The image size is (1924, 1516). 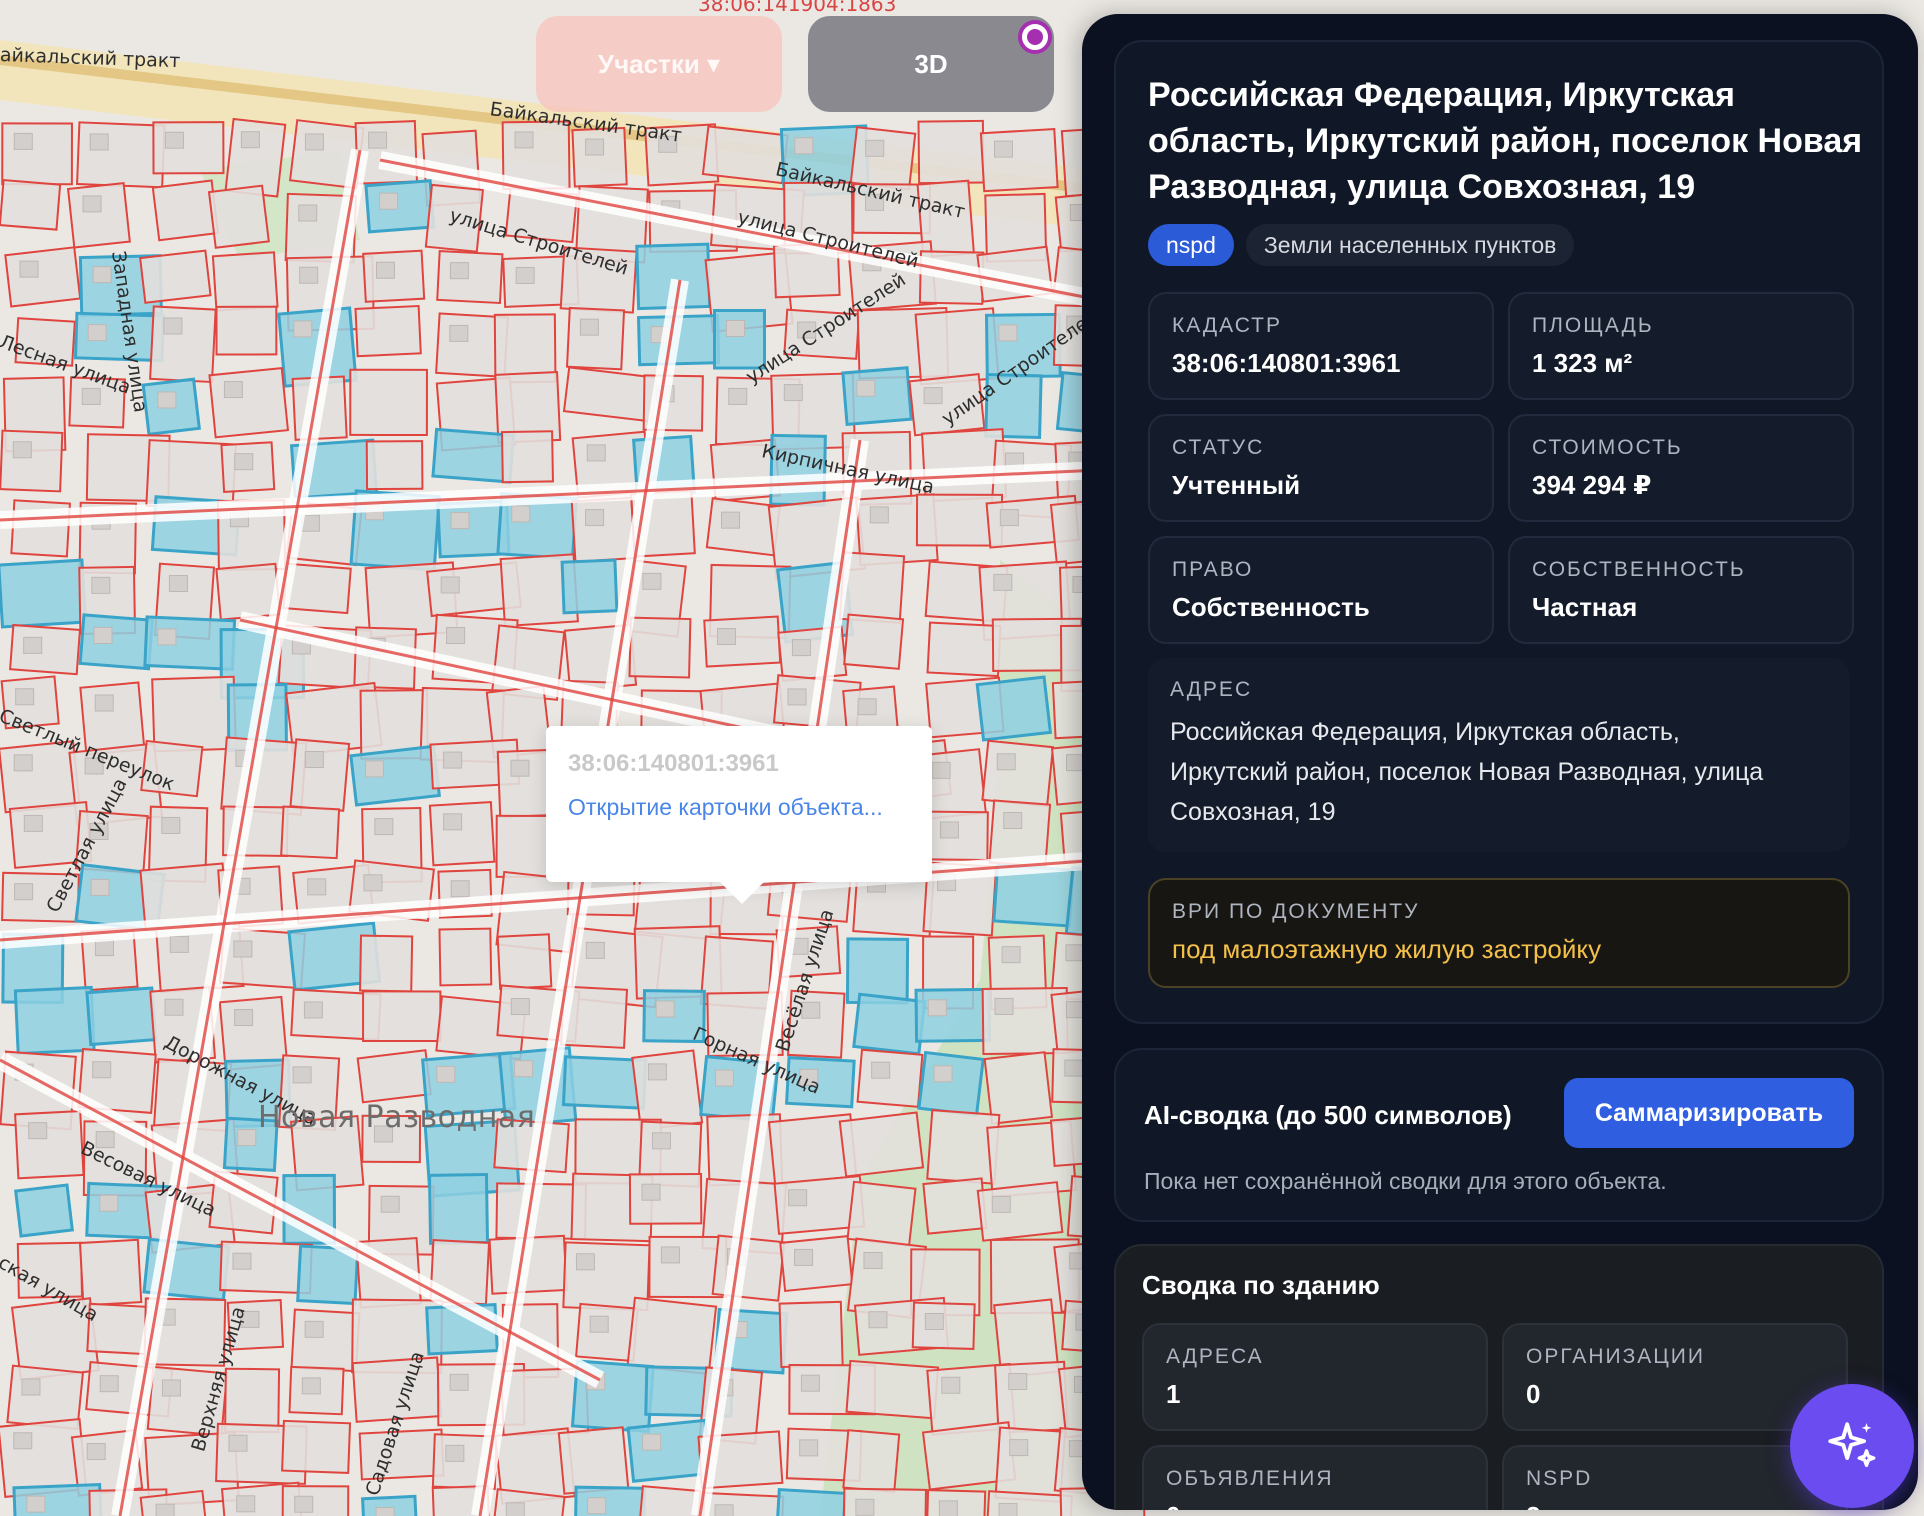 I want to click on summarize-button: Саммаризировать, so click(x=1709, y=1113).